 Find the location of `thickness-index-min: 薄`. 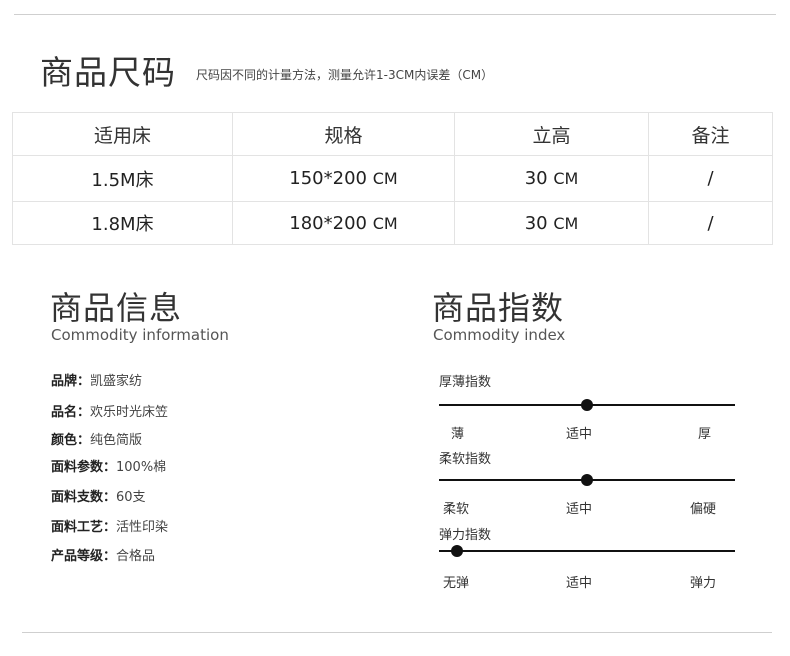

thickness-index-min: 薄 is located at coordinates (458, 434).